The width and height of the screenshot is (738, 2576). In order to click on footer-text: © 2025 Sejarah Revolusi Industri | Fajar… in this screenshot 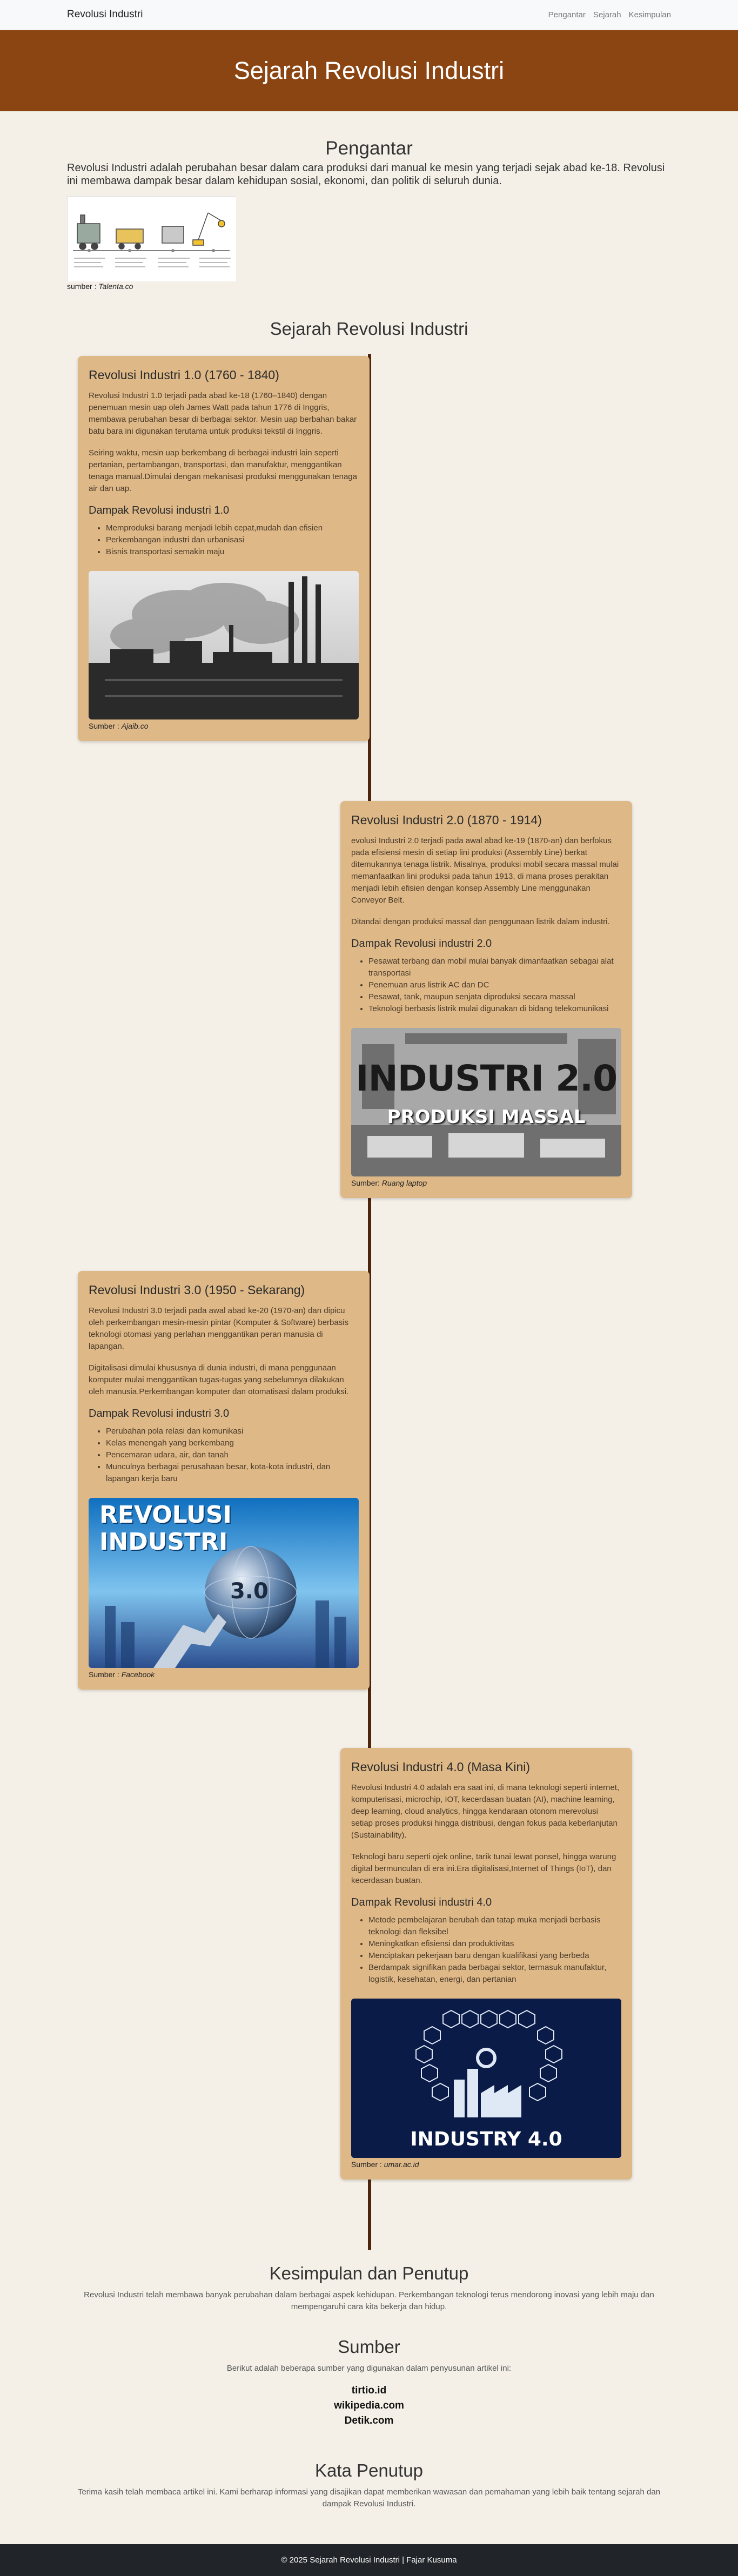, I will do `click(369, 2560)`.